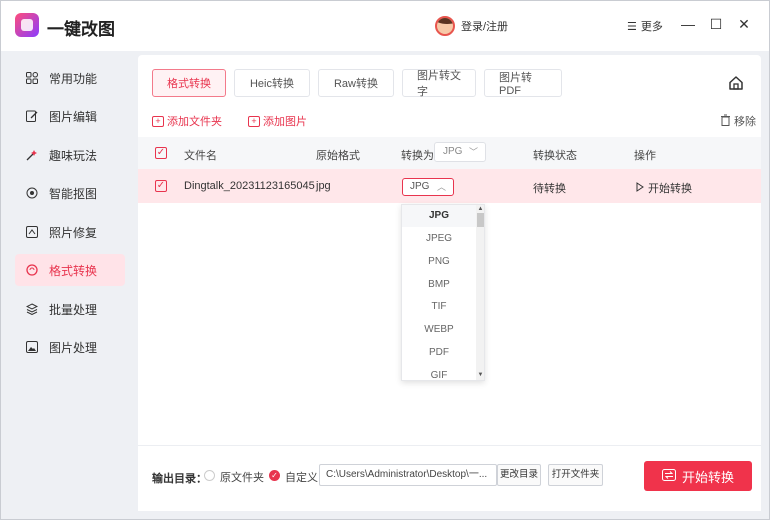 The image size is (770, 520). I want to click on close-button: ✕, so click(744, 24).